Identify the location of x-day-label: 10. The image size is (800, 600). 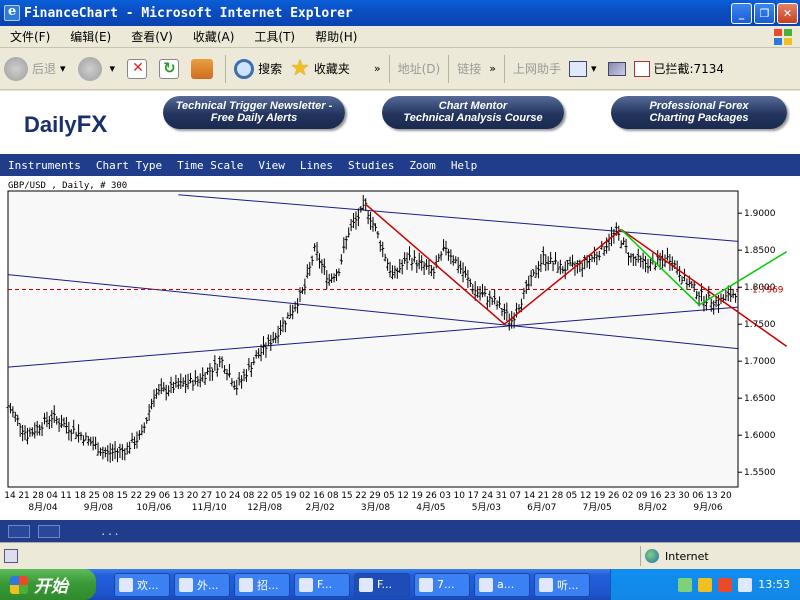
(221, 496).